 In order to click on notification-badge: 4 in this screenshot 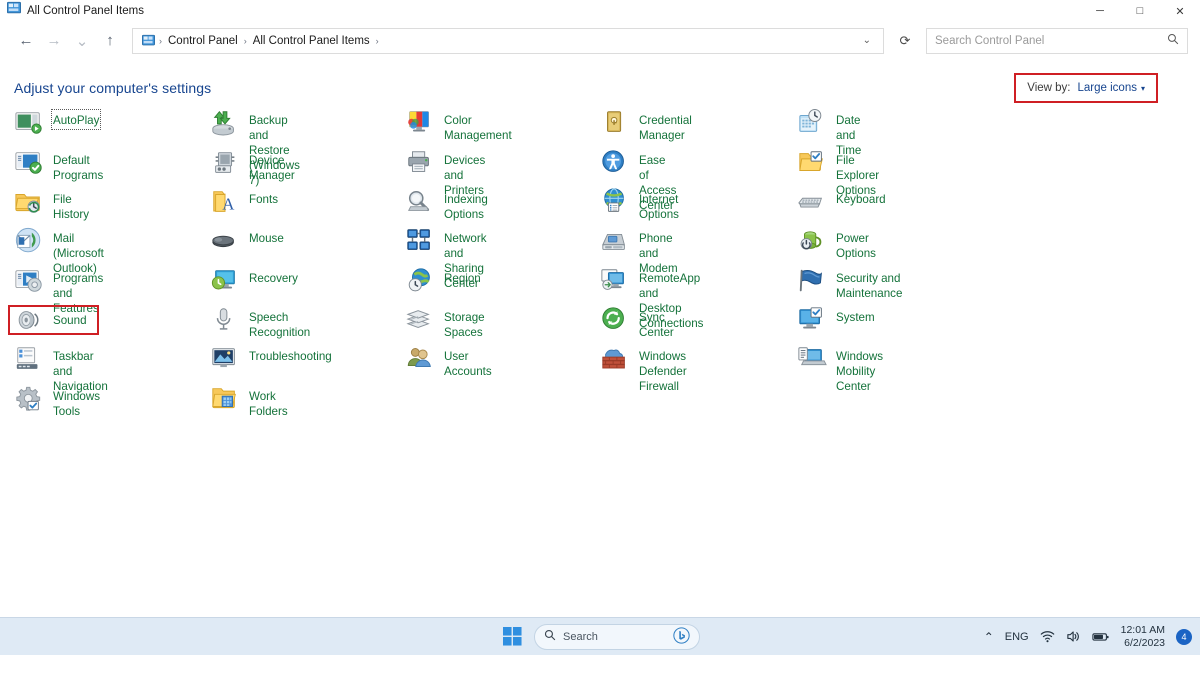, I will do `click(1184, 636)`.